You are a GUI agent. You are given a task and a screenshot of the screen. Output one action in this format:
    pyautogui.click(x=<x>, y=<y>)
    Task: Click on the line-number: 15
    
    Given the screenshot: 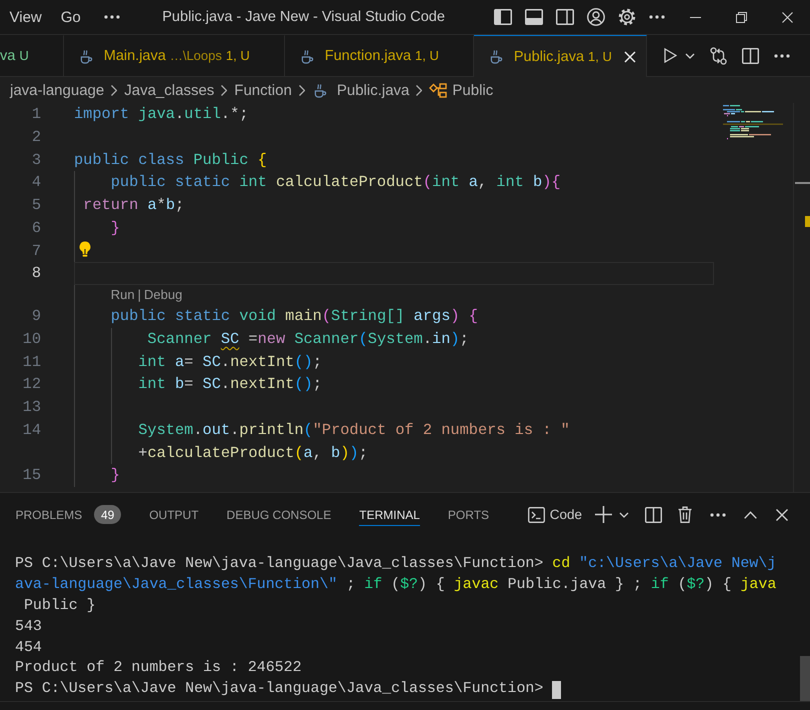 What is the action you would take?
    pyautogui.click(x=31, y=475)
    